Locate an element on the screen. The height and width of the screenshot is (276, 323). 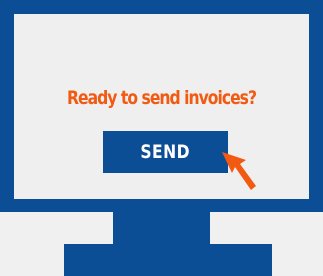
send-button-label: SEND is located at coordinates (165, 152).